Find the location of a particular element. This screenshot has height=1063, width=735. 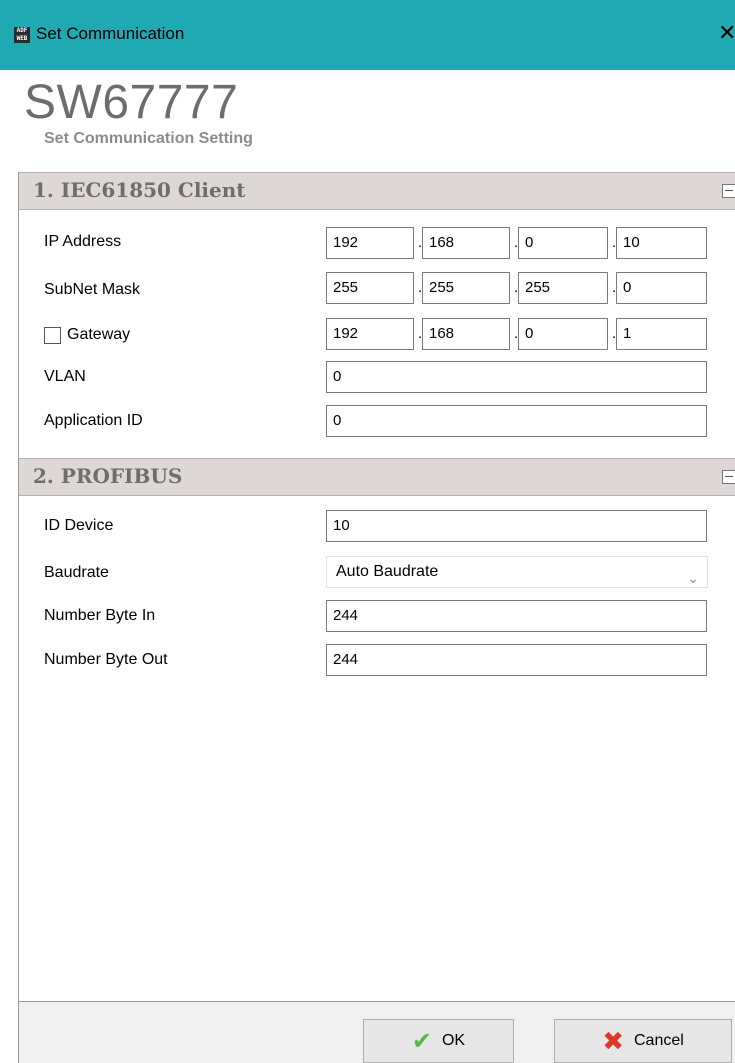

product-name: SW67777 is located at coordinates (131, 102).